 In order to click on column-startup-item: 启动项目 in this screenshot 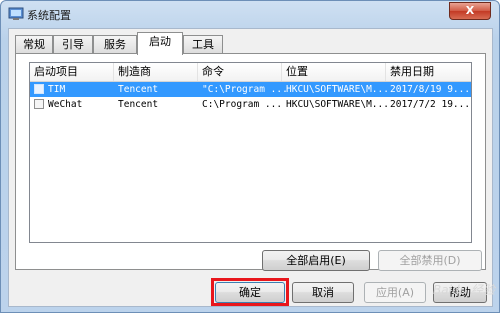, I will do `click(72, 72)`.